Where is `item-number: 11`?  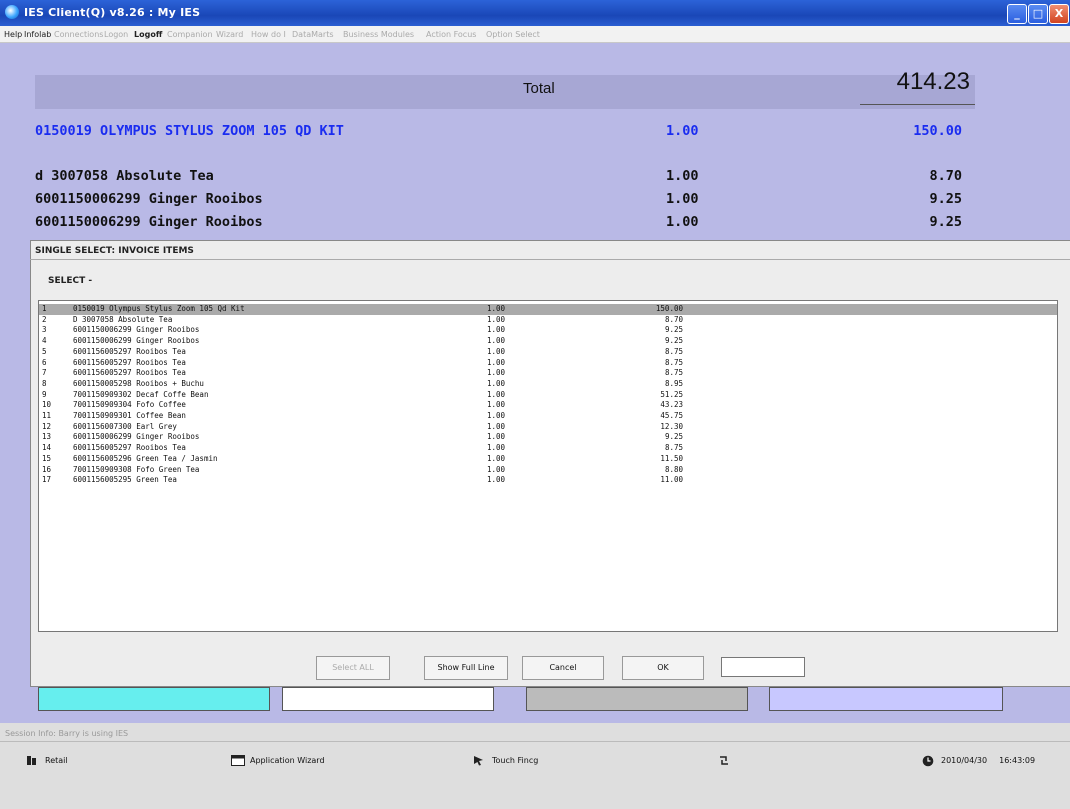 item-number: 11 is located at coordinates (47, 415).